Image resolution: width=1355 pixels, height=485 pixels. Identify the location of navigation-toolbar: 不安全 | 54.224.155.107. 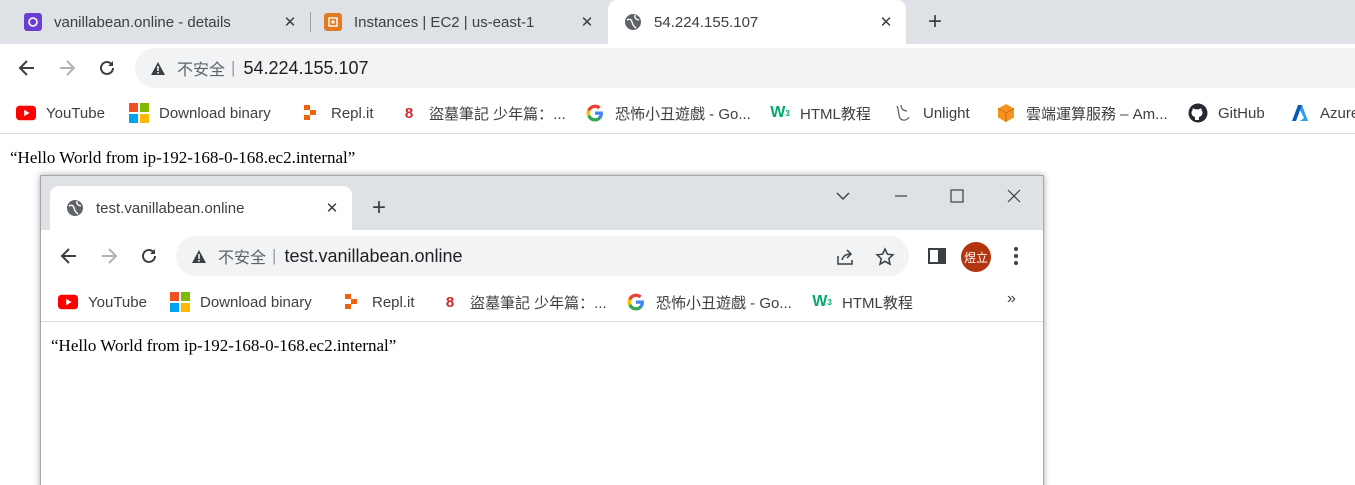
(677, 68).